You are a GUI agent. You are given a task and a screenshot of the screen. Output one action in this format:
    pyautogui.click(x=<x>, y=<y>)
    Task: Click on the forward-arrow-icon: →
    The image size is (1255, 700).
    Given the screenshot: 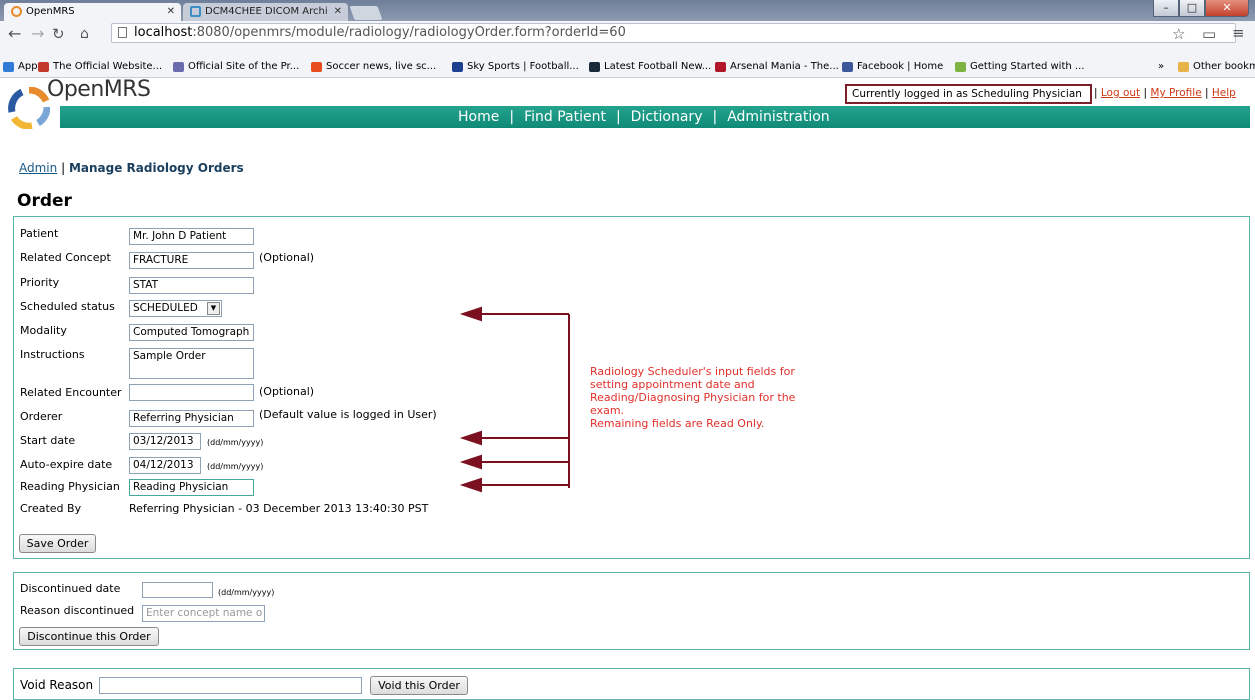 What is the action you would take?
    pyautogui.click(x=37, y=34)
    